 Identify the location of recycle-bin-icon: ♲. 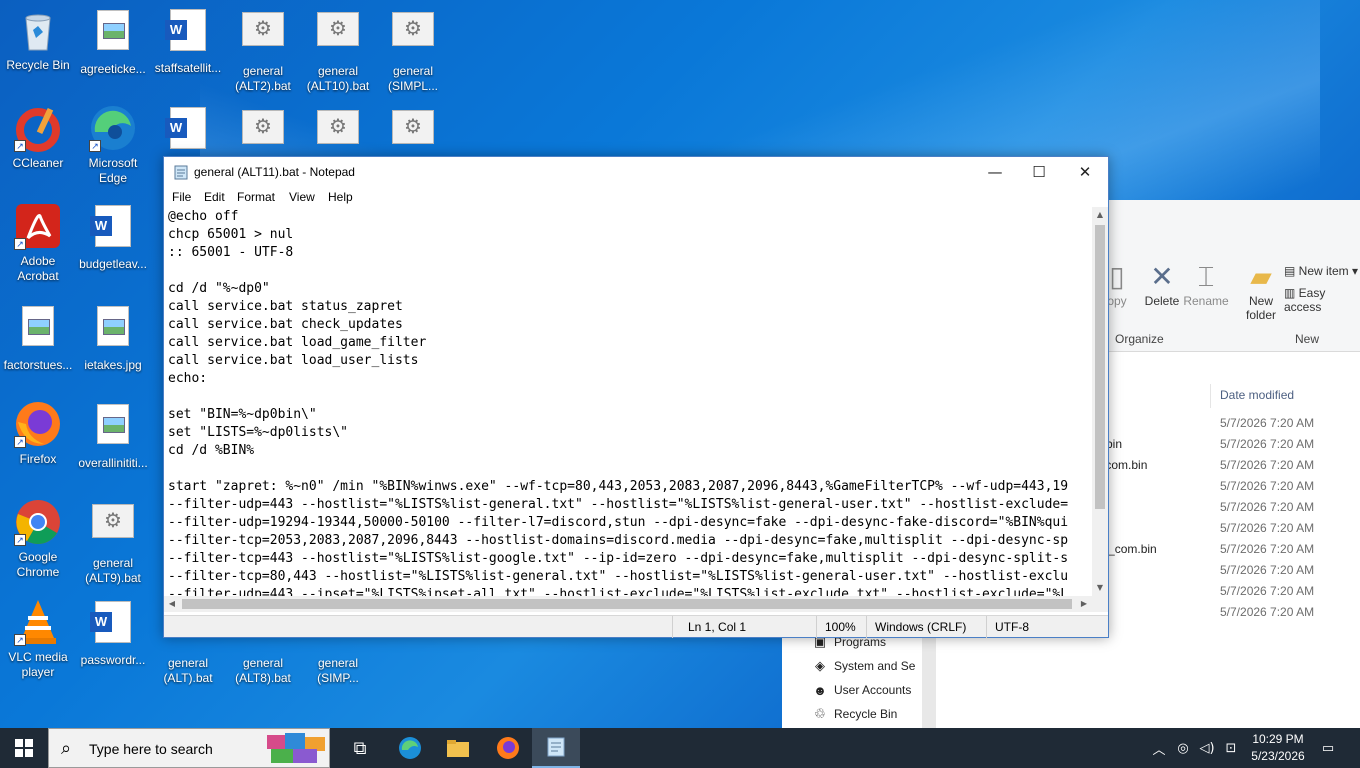
(820, 713).